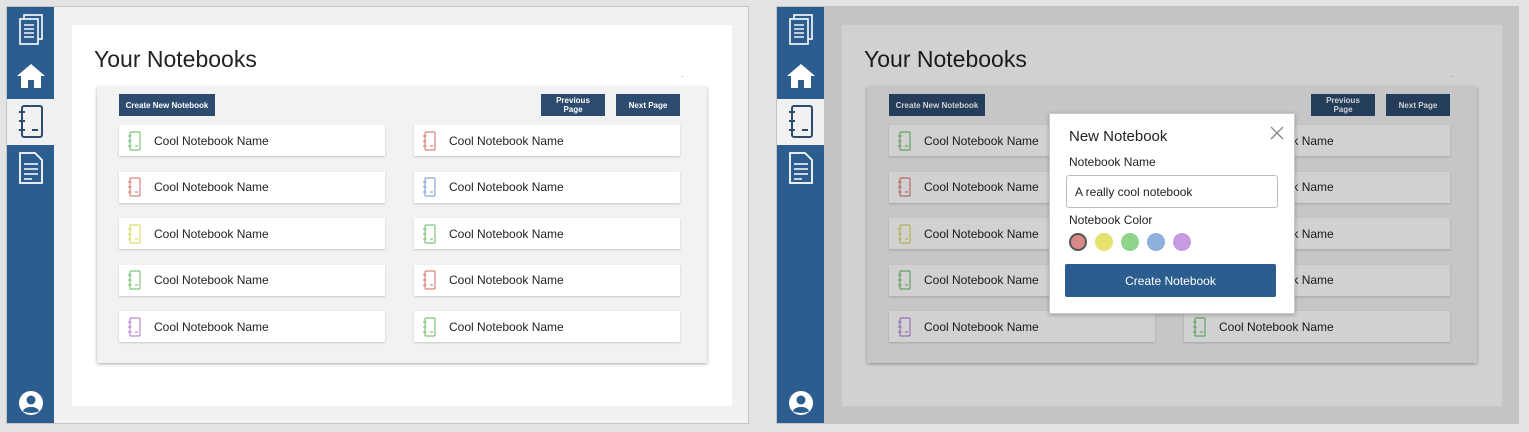 The image size is (1529, 432). What do you see at coordinates (573, 105) in the screenshot?
I see `previous-page-button: Previous Page` at bounding box center [573, 105].